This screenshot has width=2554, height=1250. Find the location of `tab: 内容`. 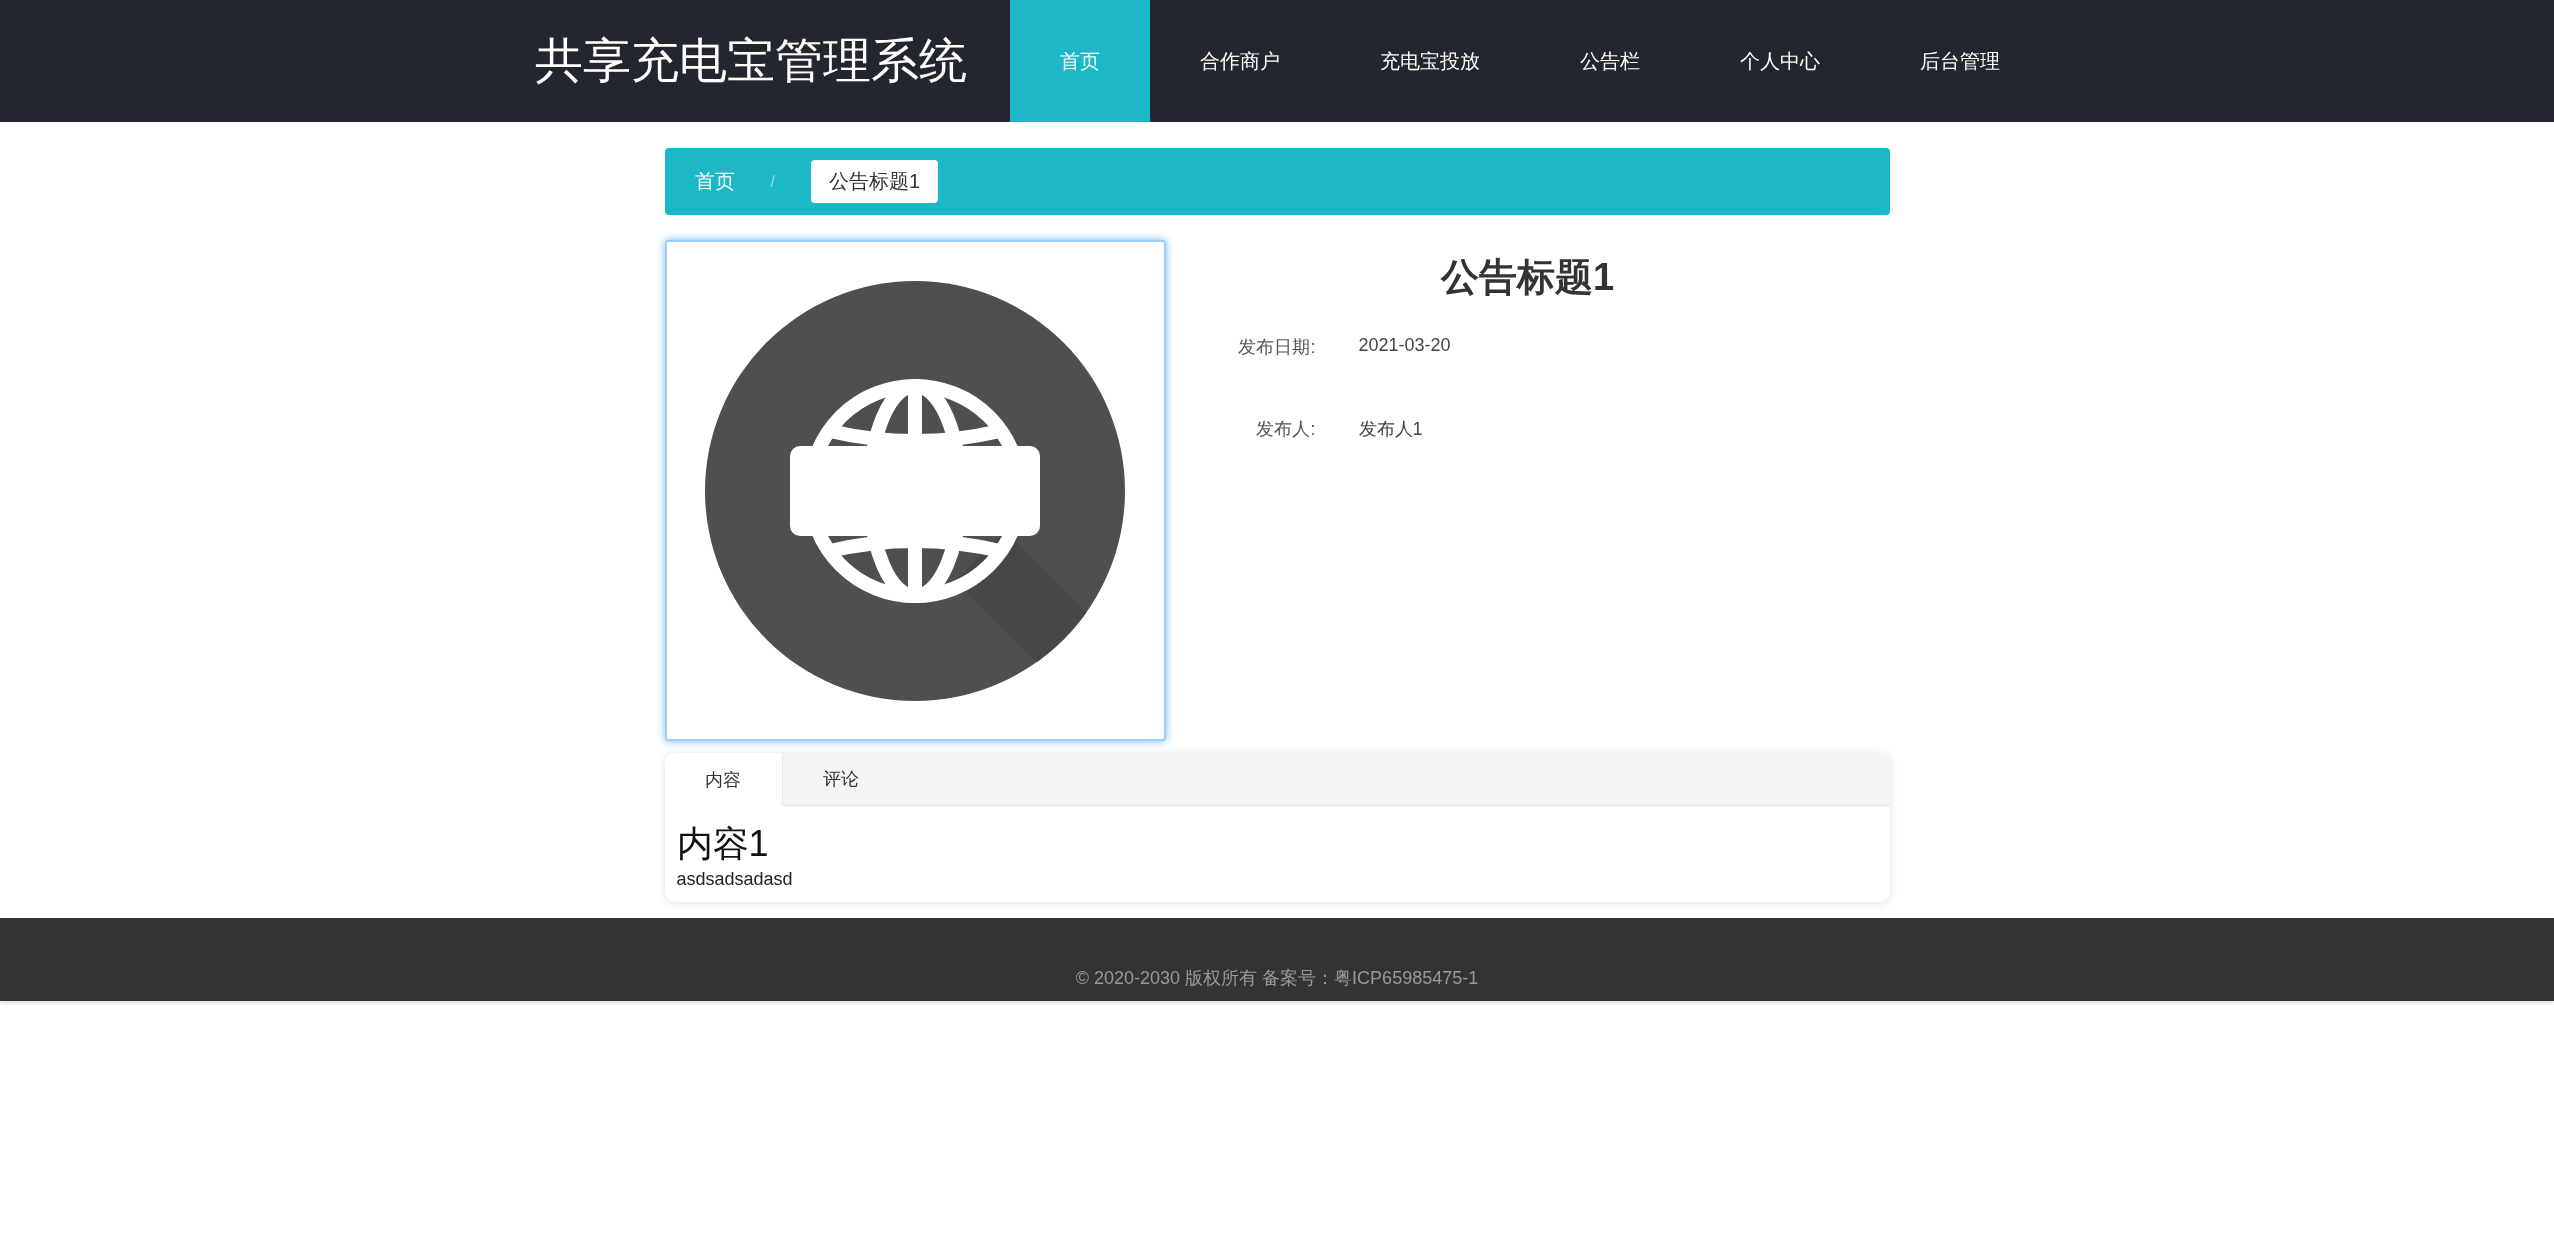

tab: 内容 is located at coordinates (723, 779).